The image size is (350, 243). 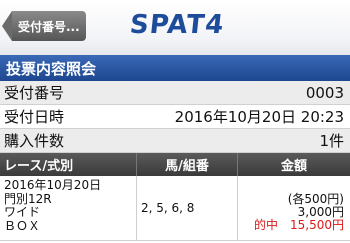 I want to click on race-cell: 2016年10月20日 門別12R ワイド ＢＯＸ, so click(x=68, y=208).